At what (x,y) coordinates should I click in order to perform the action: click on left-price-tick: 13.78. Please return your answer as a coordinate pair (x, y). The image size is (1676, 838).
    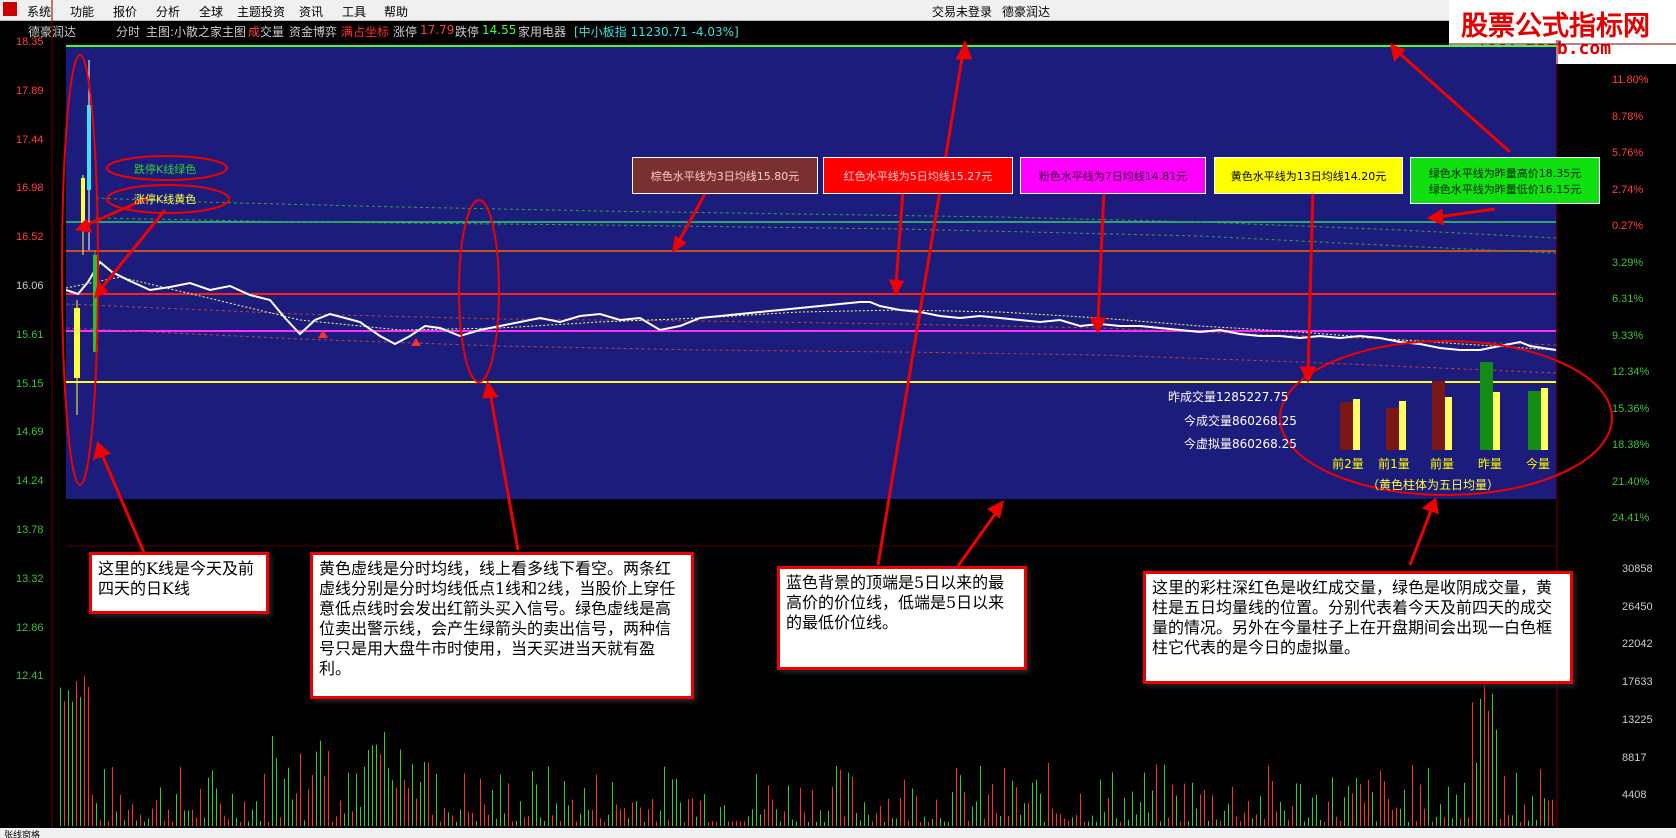
    Looking at the image, I should click on (30, 530).